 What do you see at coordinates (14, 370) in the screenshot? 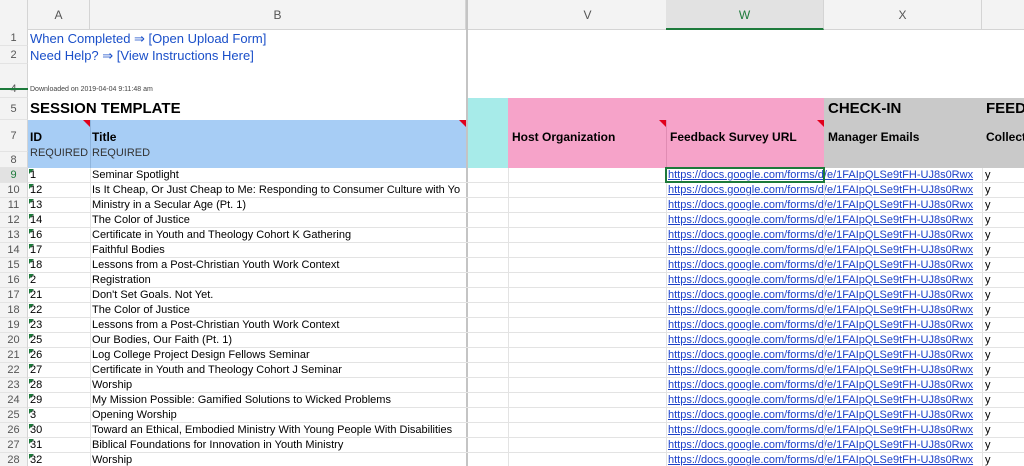
I see `row-header: 22` at bounding box center [14, 370].